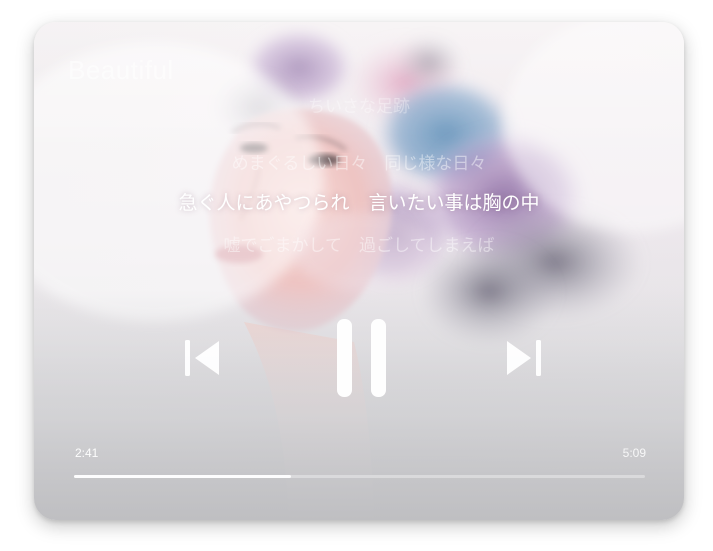 This screenshot has width=713, height=551. What do you see at coordinates (634, 453) in the screenshot?
I see `total-duration: 5:09` at bounding box center [634, 453].